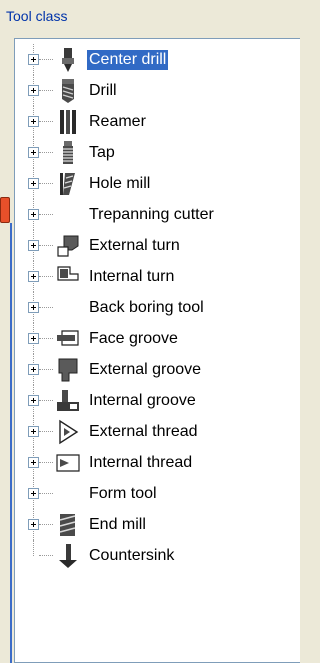 Image resolution: width=320 pixels, height=663 pixels. Describe the element at coordinates (103, 90) in the screenshot. I see `tree-item-label: Drill` at that location.